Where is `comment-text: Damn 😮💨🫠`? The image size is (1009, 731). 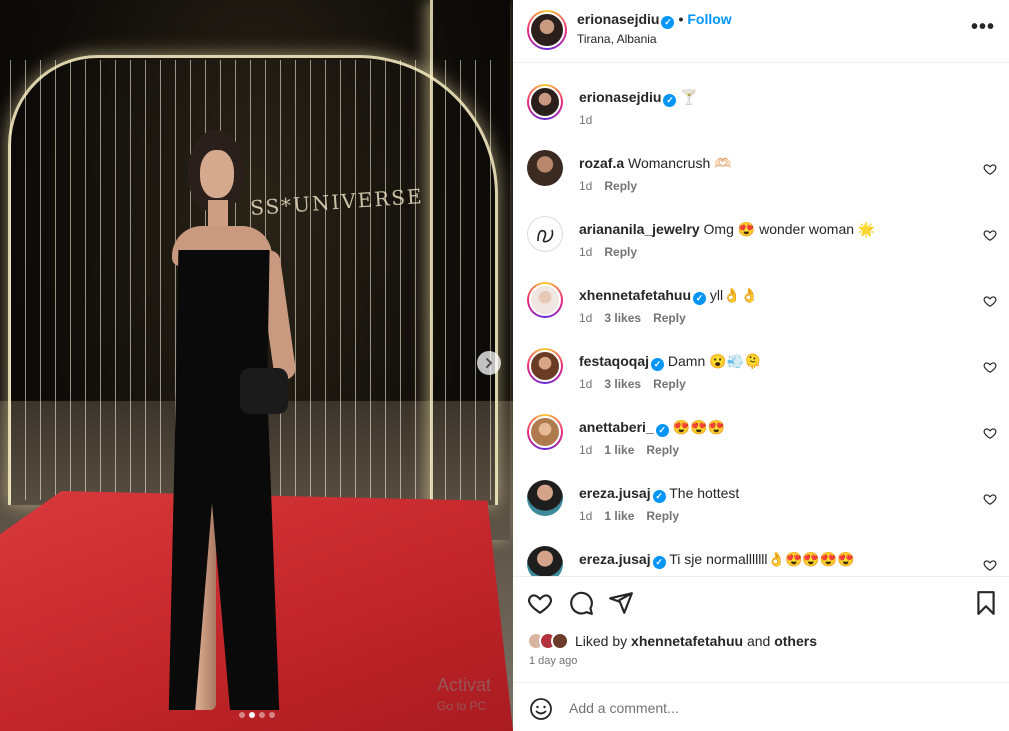 comment-text: Damn 😮💨🫠 is located at coordinates (714, 361).